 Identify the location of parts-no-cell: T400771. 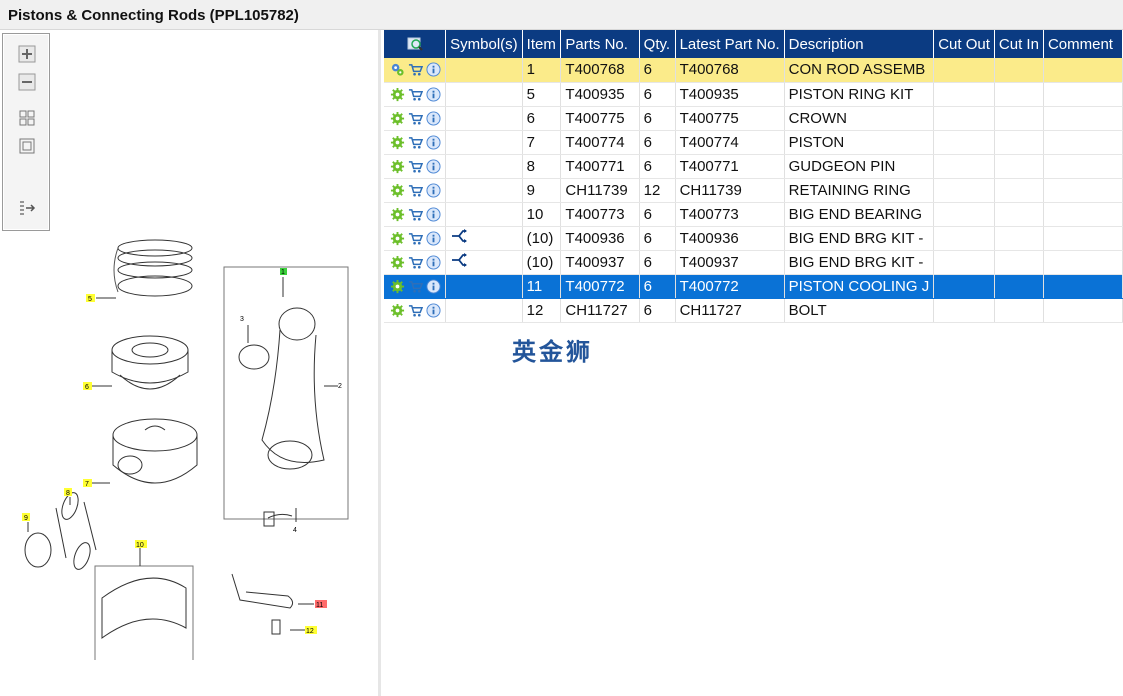
(600, 166).